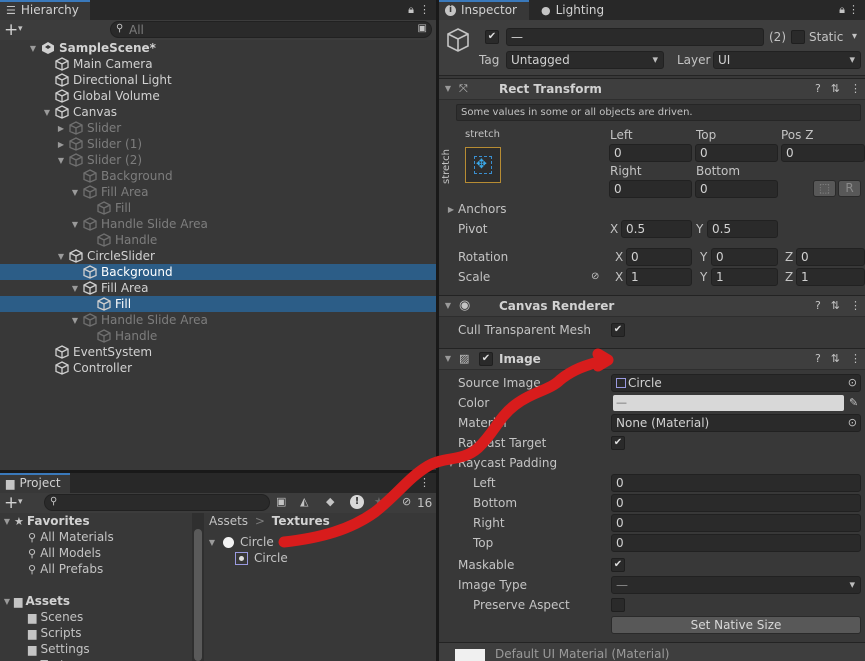 The width and height of the screenshot is (865, 661). What do you see at coordinates (96, 633) in the screenshot?
I see `asset-folder-item: ▆ Scripts` at bounding box center [96, 633].